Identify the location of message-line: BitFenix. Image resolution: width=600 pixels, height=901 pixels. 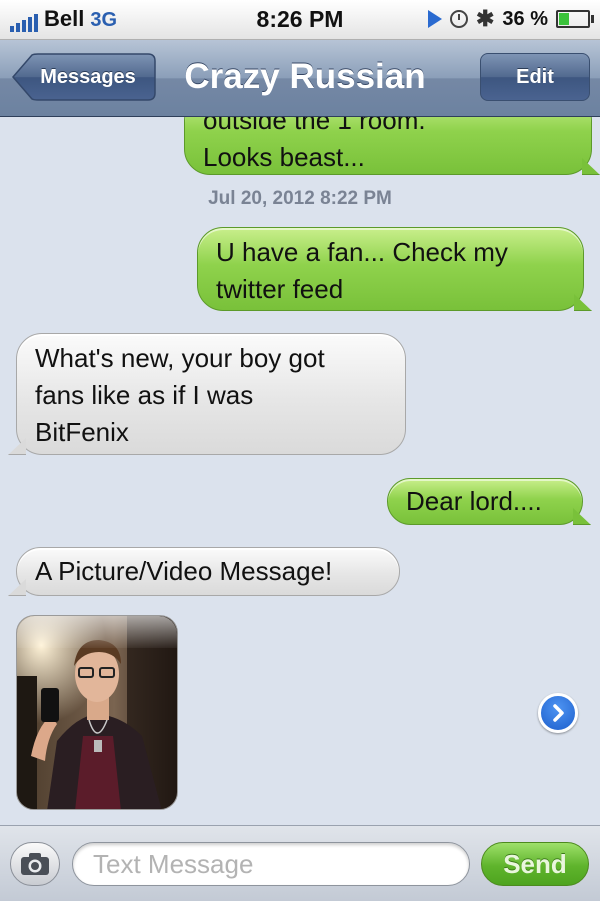
(82, 432).